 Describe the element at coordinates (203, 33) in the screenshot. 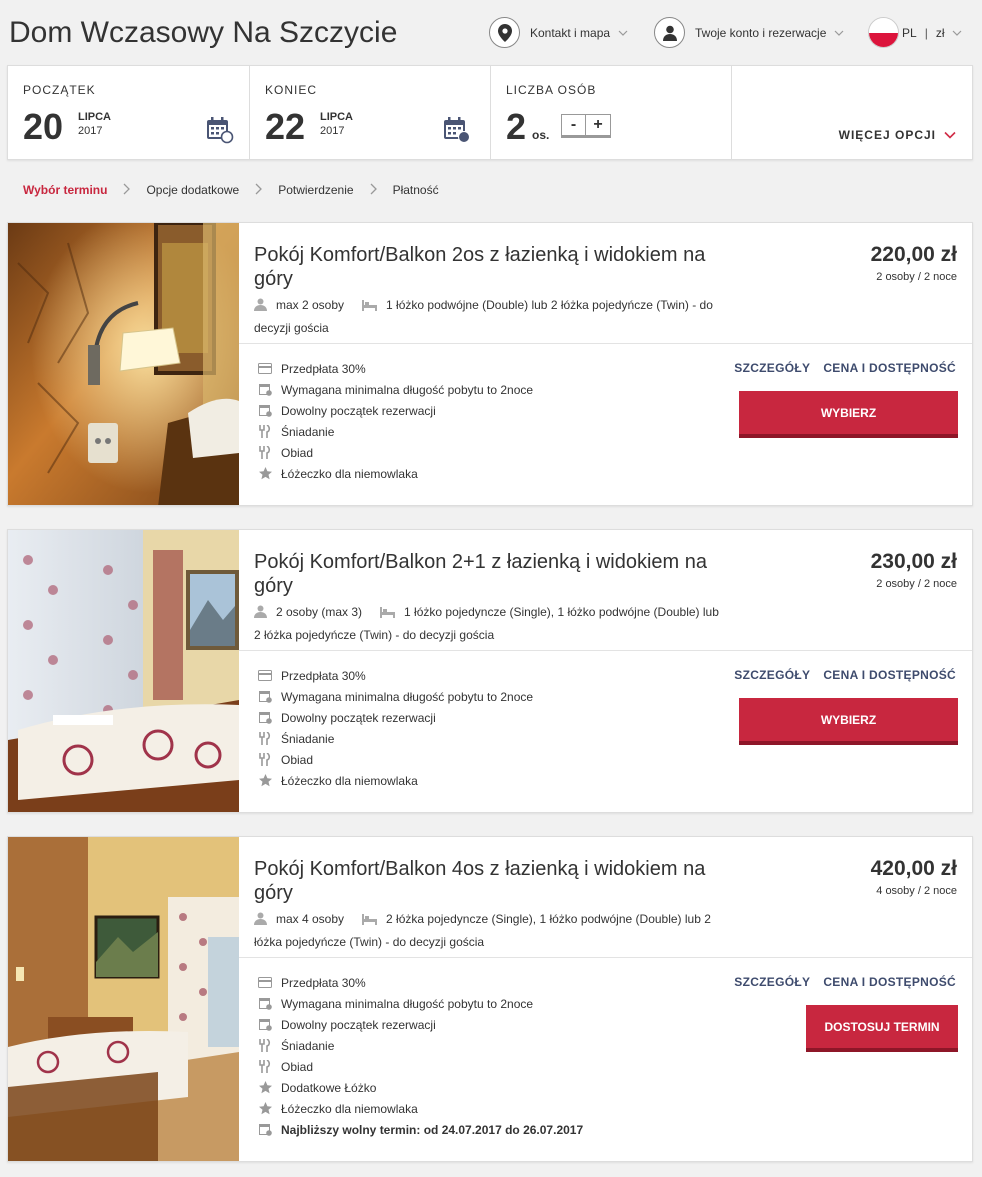

I see `hotel-name: Dom Wczasowy Na Szczycie` at that location.